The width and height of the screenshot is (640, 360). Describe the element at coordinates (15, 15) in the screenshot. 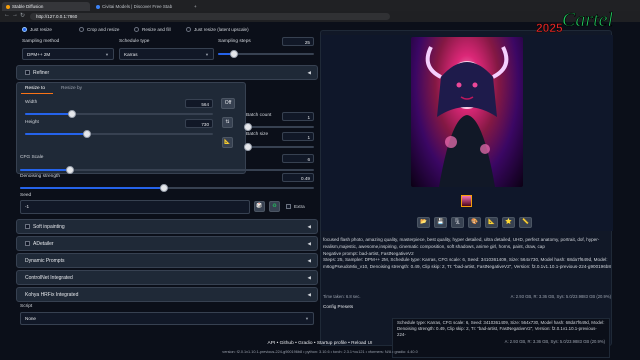

I see `forward-icon: →` at that location.